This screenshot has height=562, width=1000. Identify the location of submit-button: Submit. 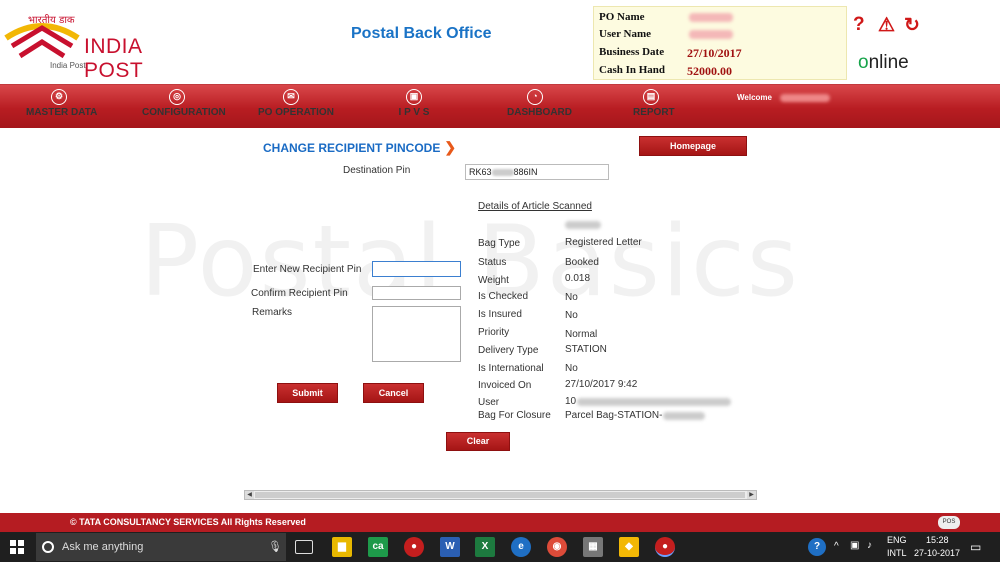
(307, 393).